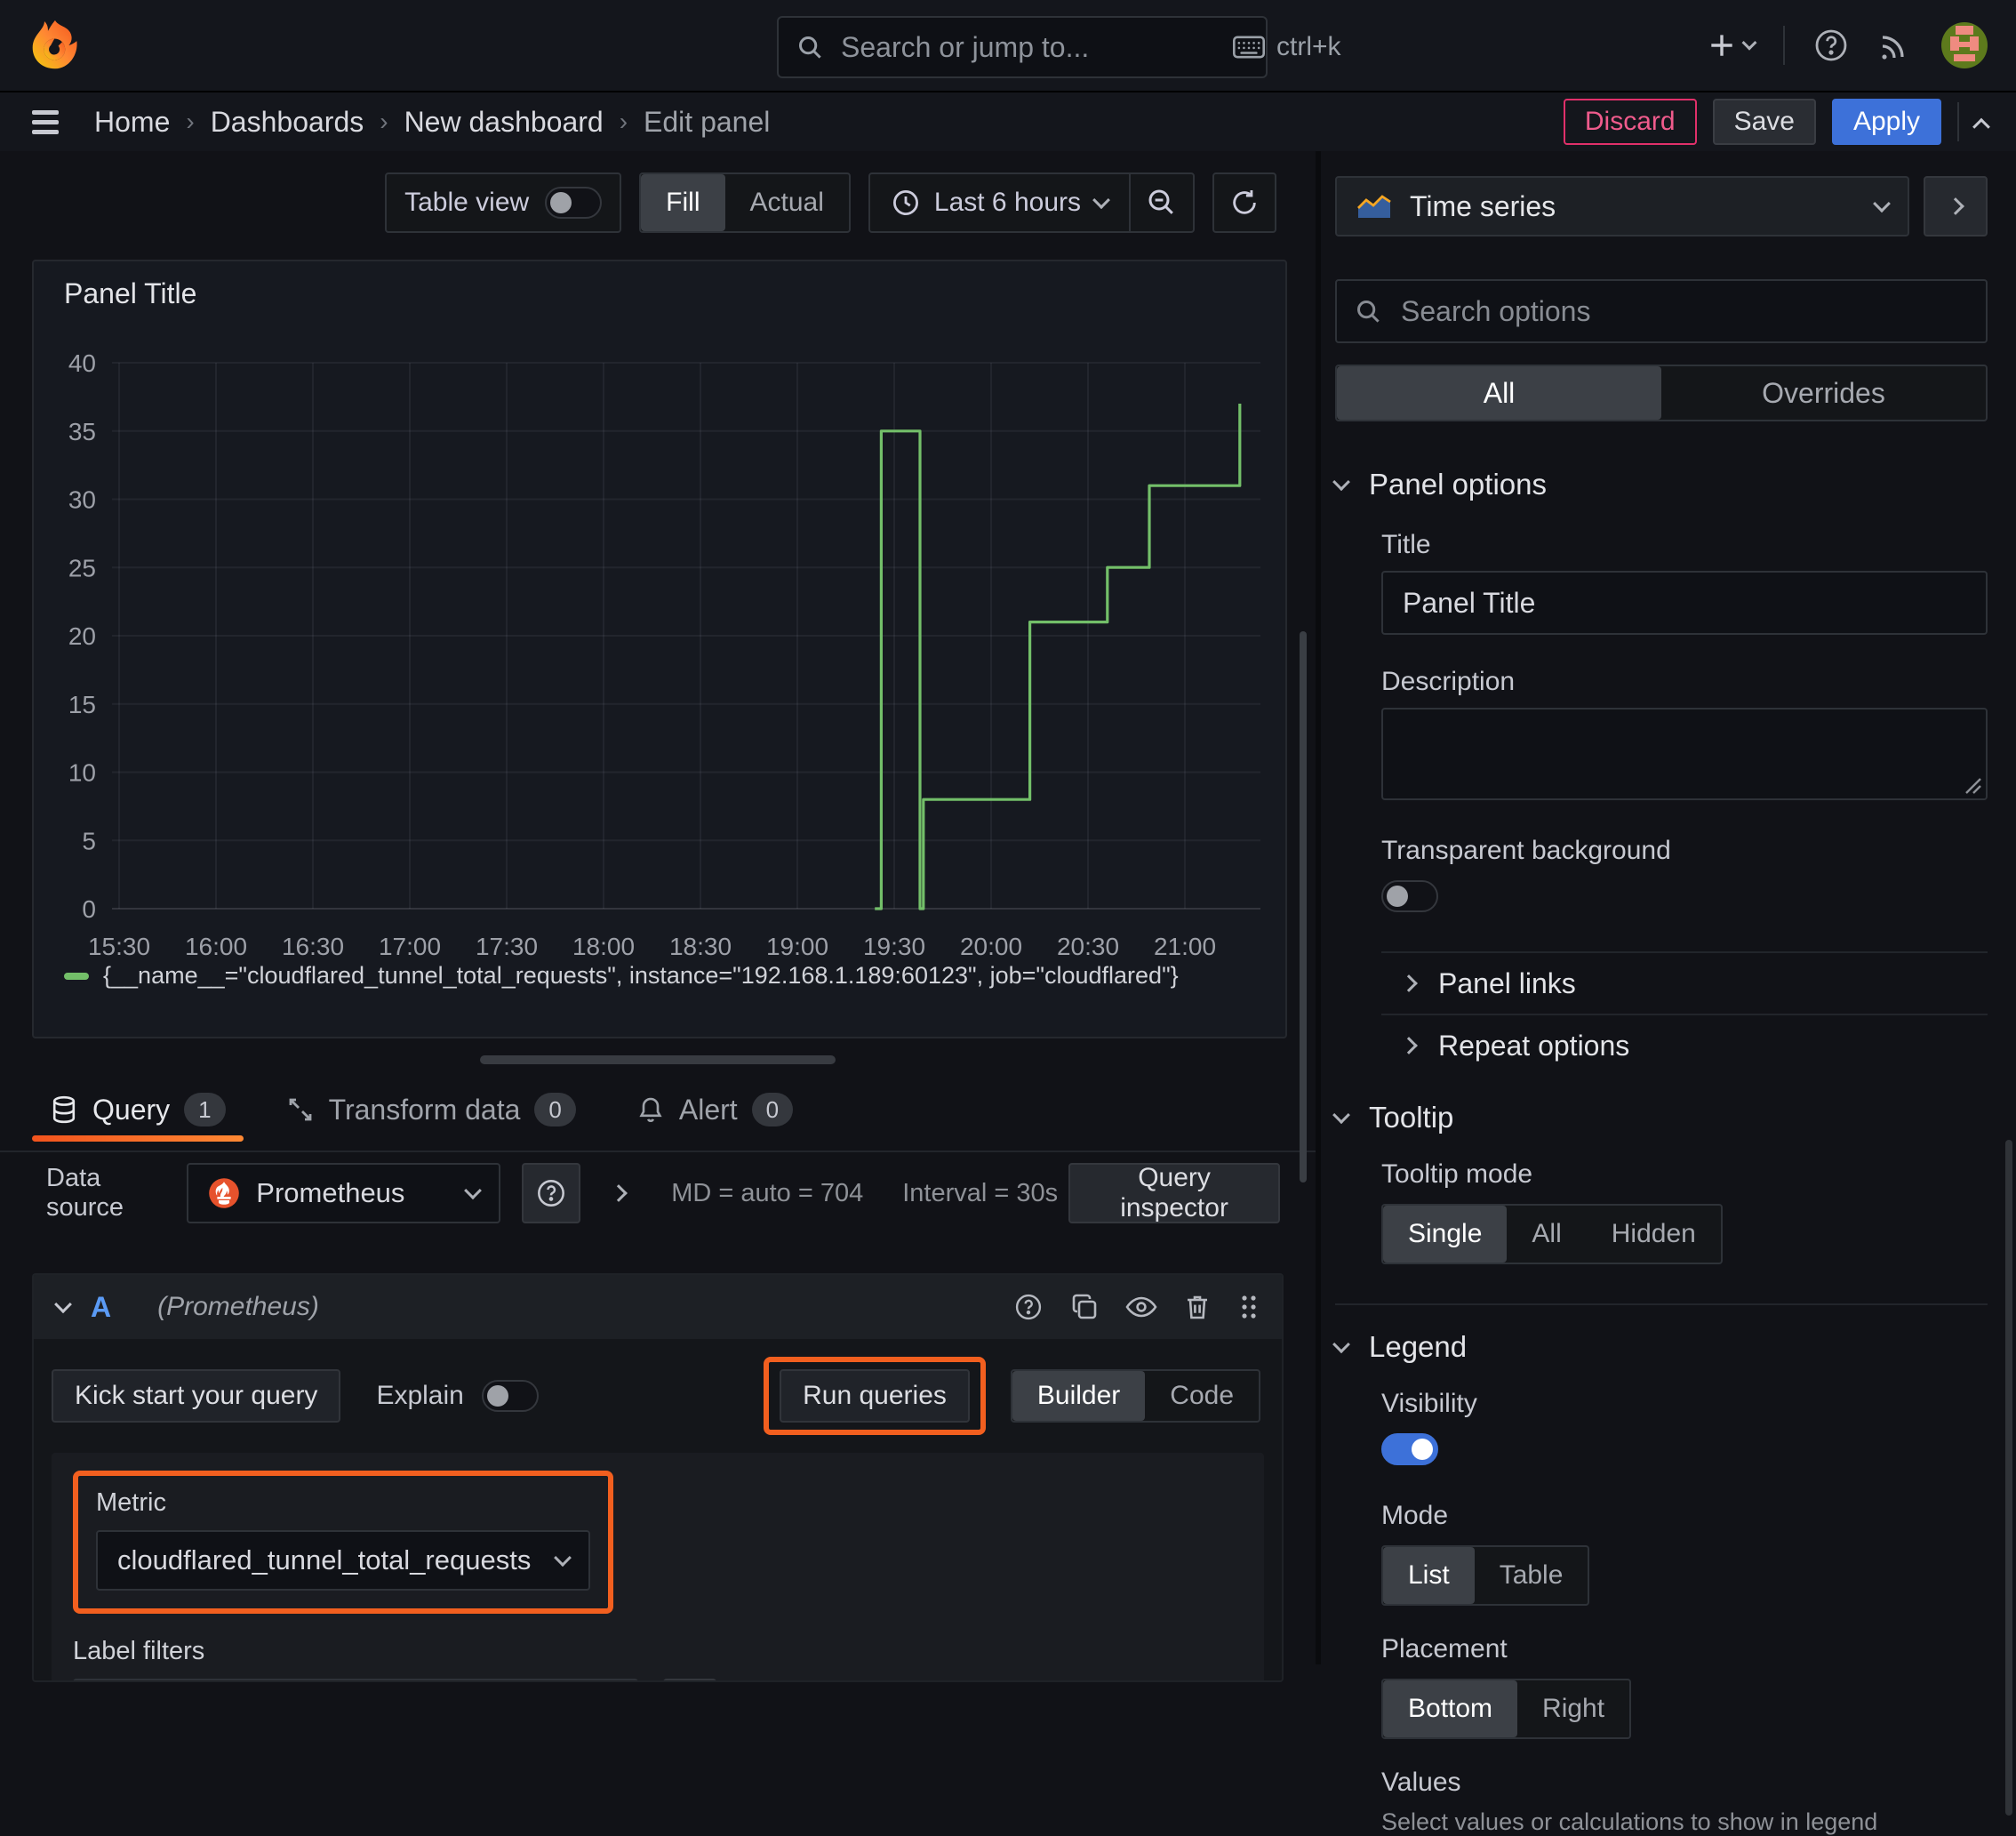  Describe the element at coordinates (1161, 202) in the screenshot. I see `zoom-out-button` at that location.